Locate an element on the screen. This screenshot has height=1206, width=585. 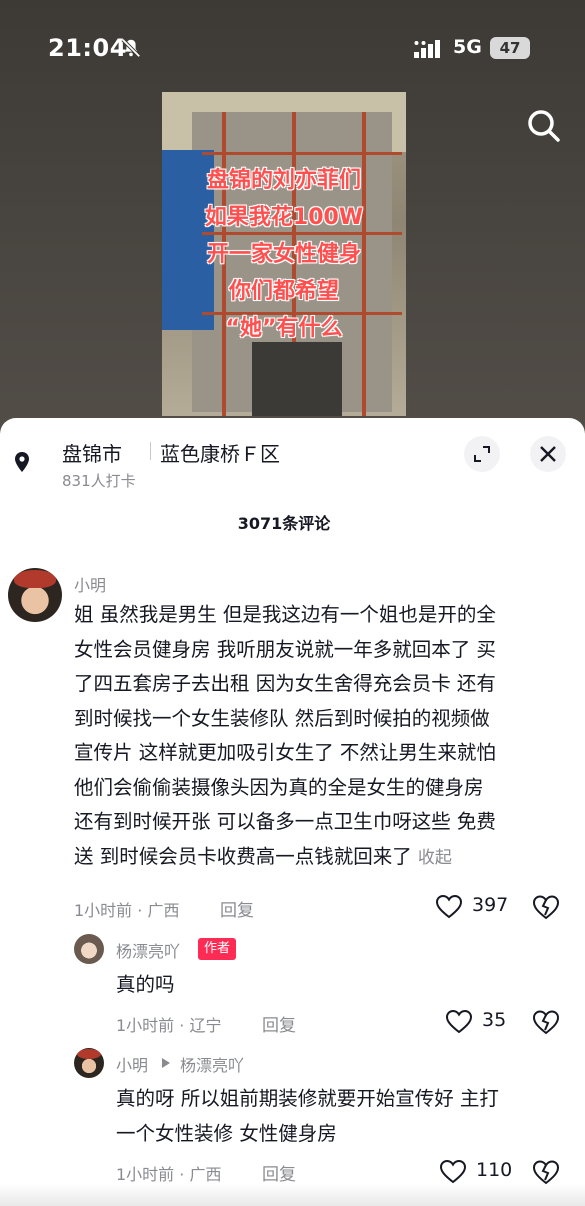
bell-muted-icon is located at coordinates (131, 48).